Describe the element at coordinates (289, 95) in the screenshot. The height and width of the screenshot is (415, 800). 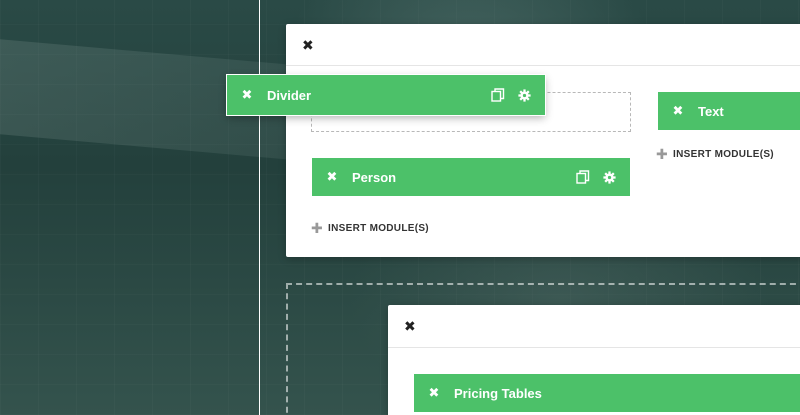
I see `module-label: Divider` at that location.